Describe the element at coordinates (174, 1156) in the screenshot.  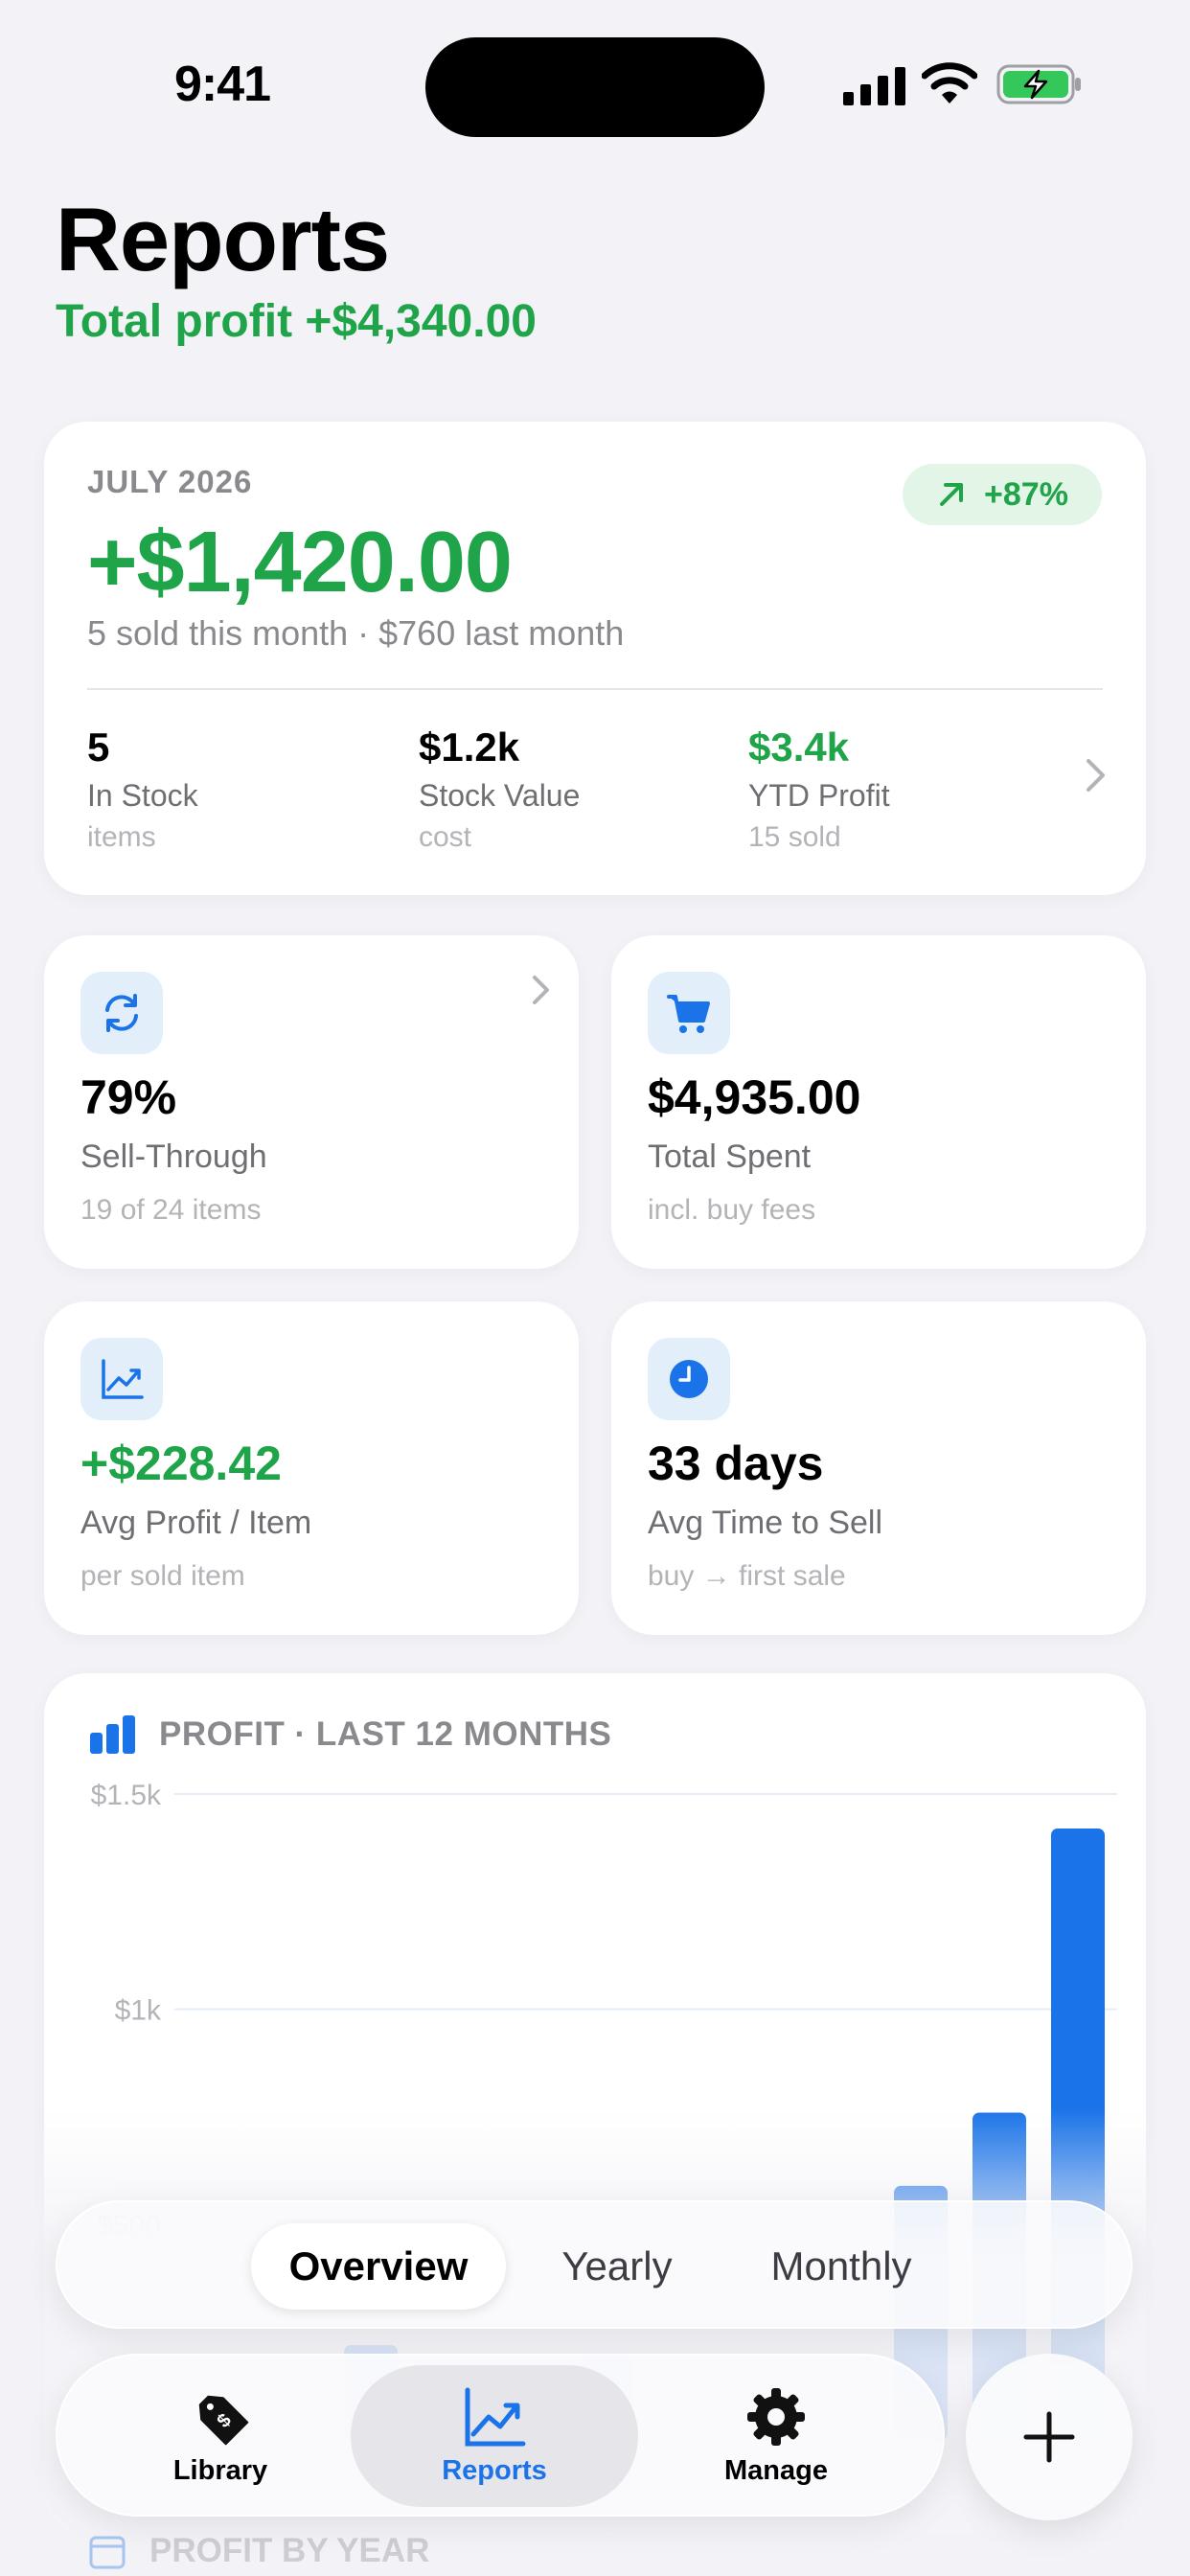
I see `metric-label: Sell-Through` at that location.